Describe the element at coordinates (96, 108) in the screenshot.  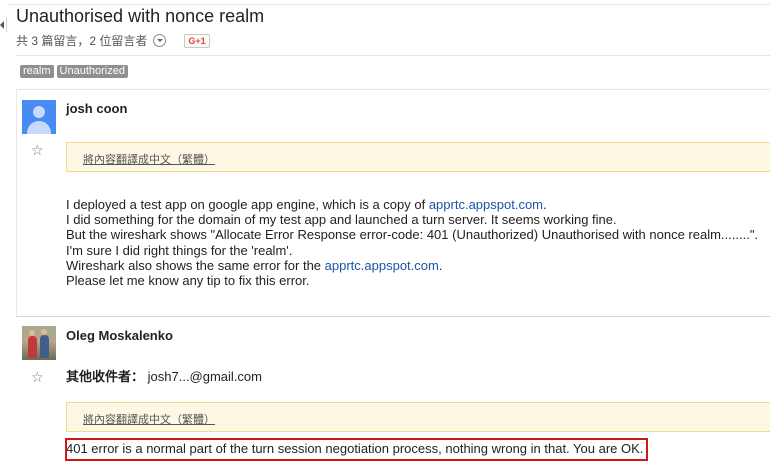
I see `author-name: josh coon` at that location.